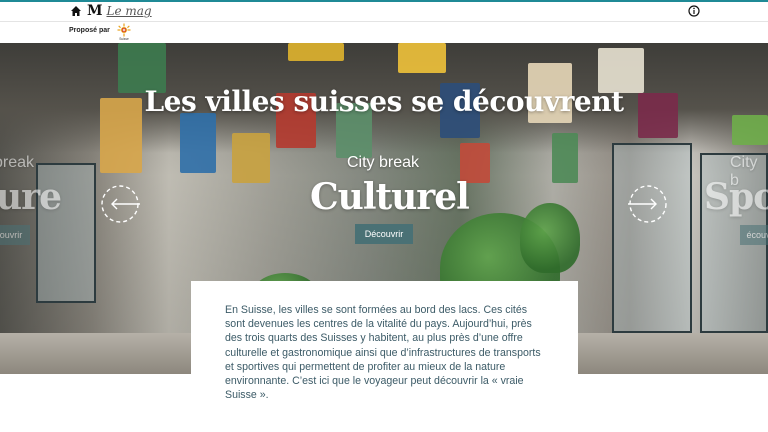 The width and height of the screenshot is (768, 432). Describe the element at coordinates (384, 234) in the screenshot. I see `discover-button: Découvrir` at that location.